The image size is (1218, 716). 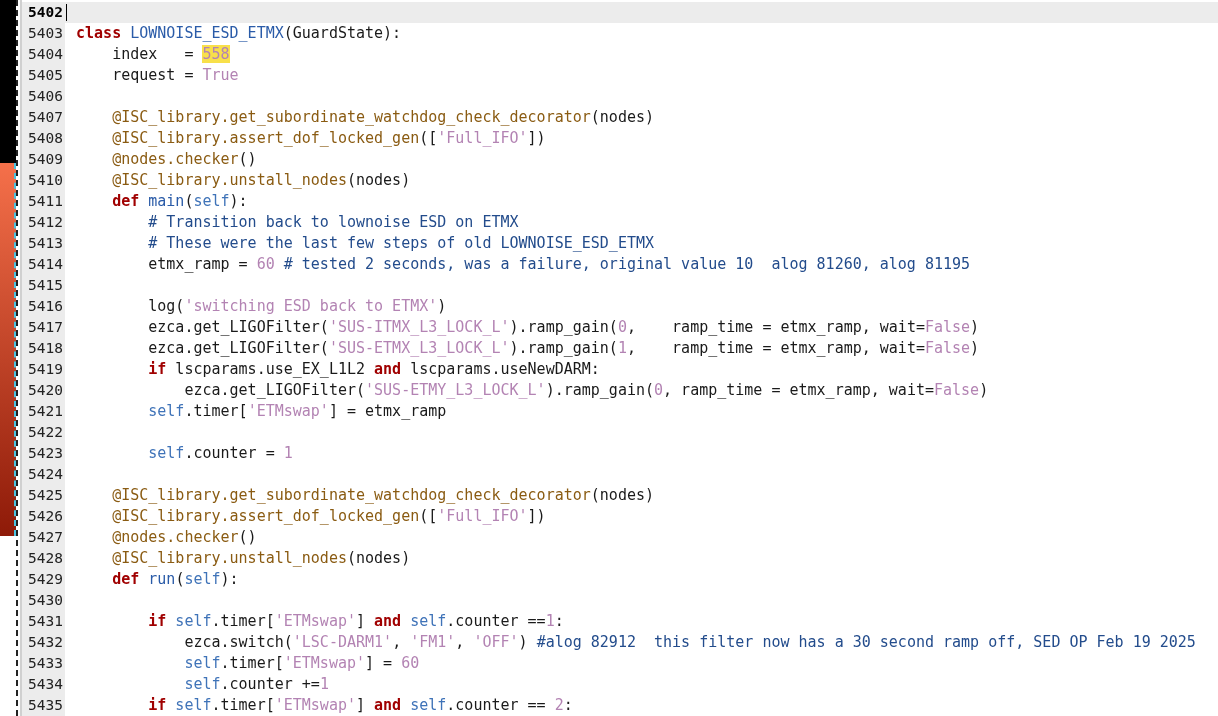 I want to click on code-line: class LOWNOISE_ESD_ETMX(GuardState):, so click(x=239, y=33).